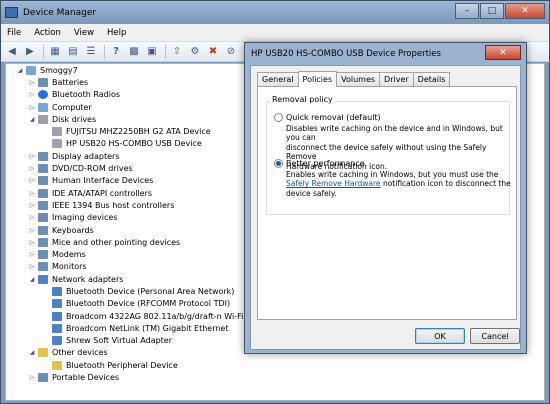  Describe the element at coordinates (333, 183) in the screenshot. I see `safely-remove-hardware-link: Safely Remove Hardware` at that location.